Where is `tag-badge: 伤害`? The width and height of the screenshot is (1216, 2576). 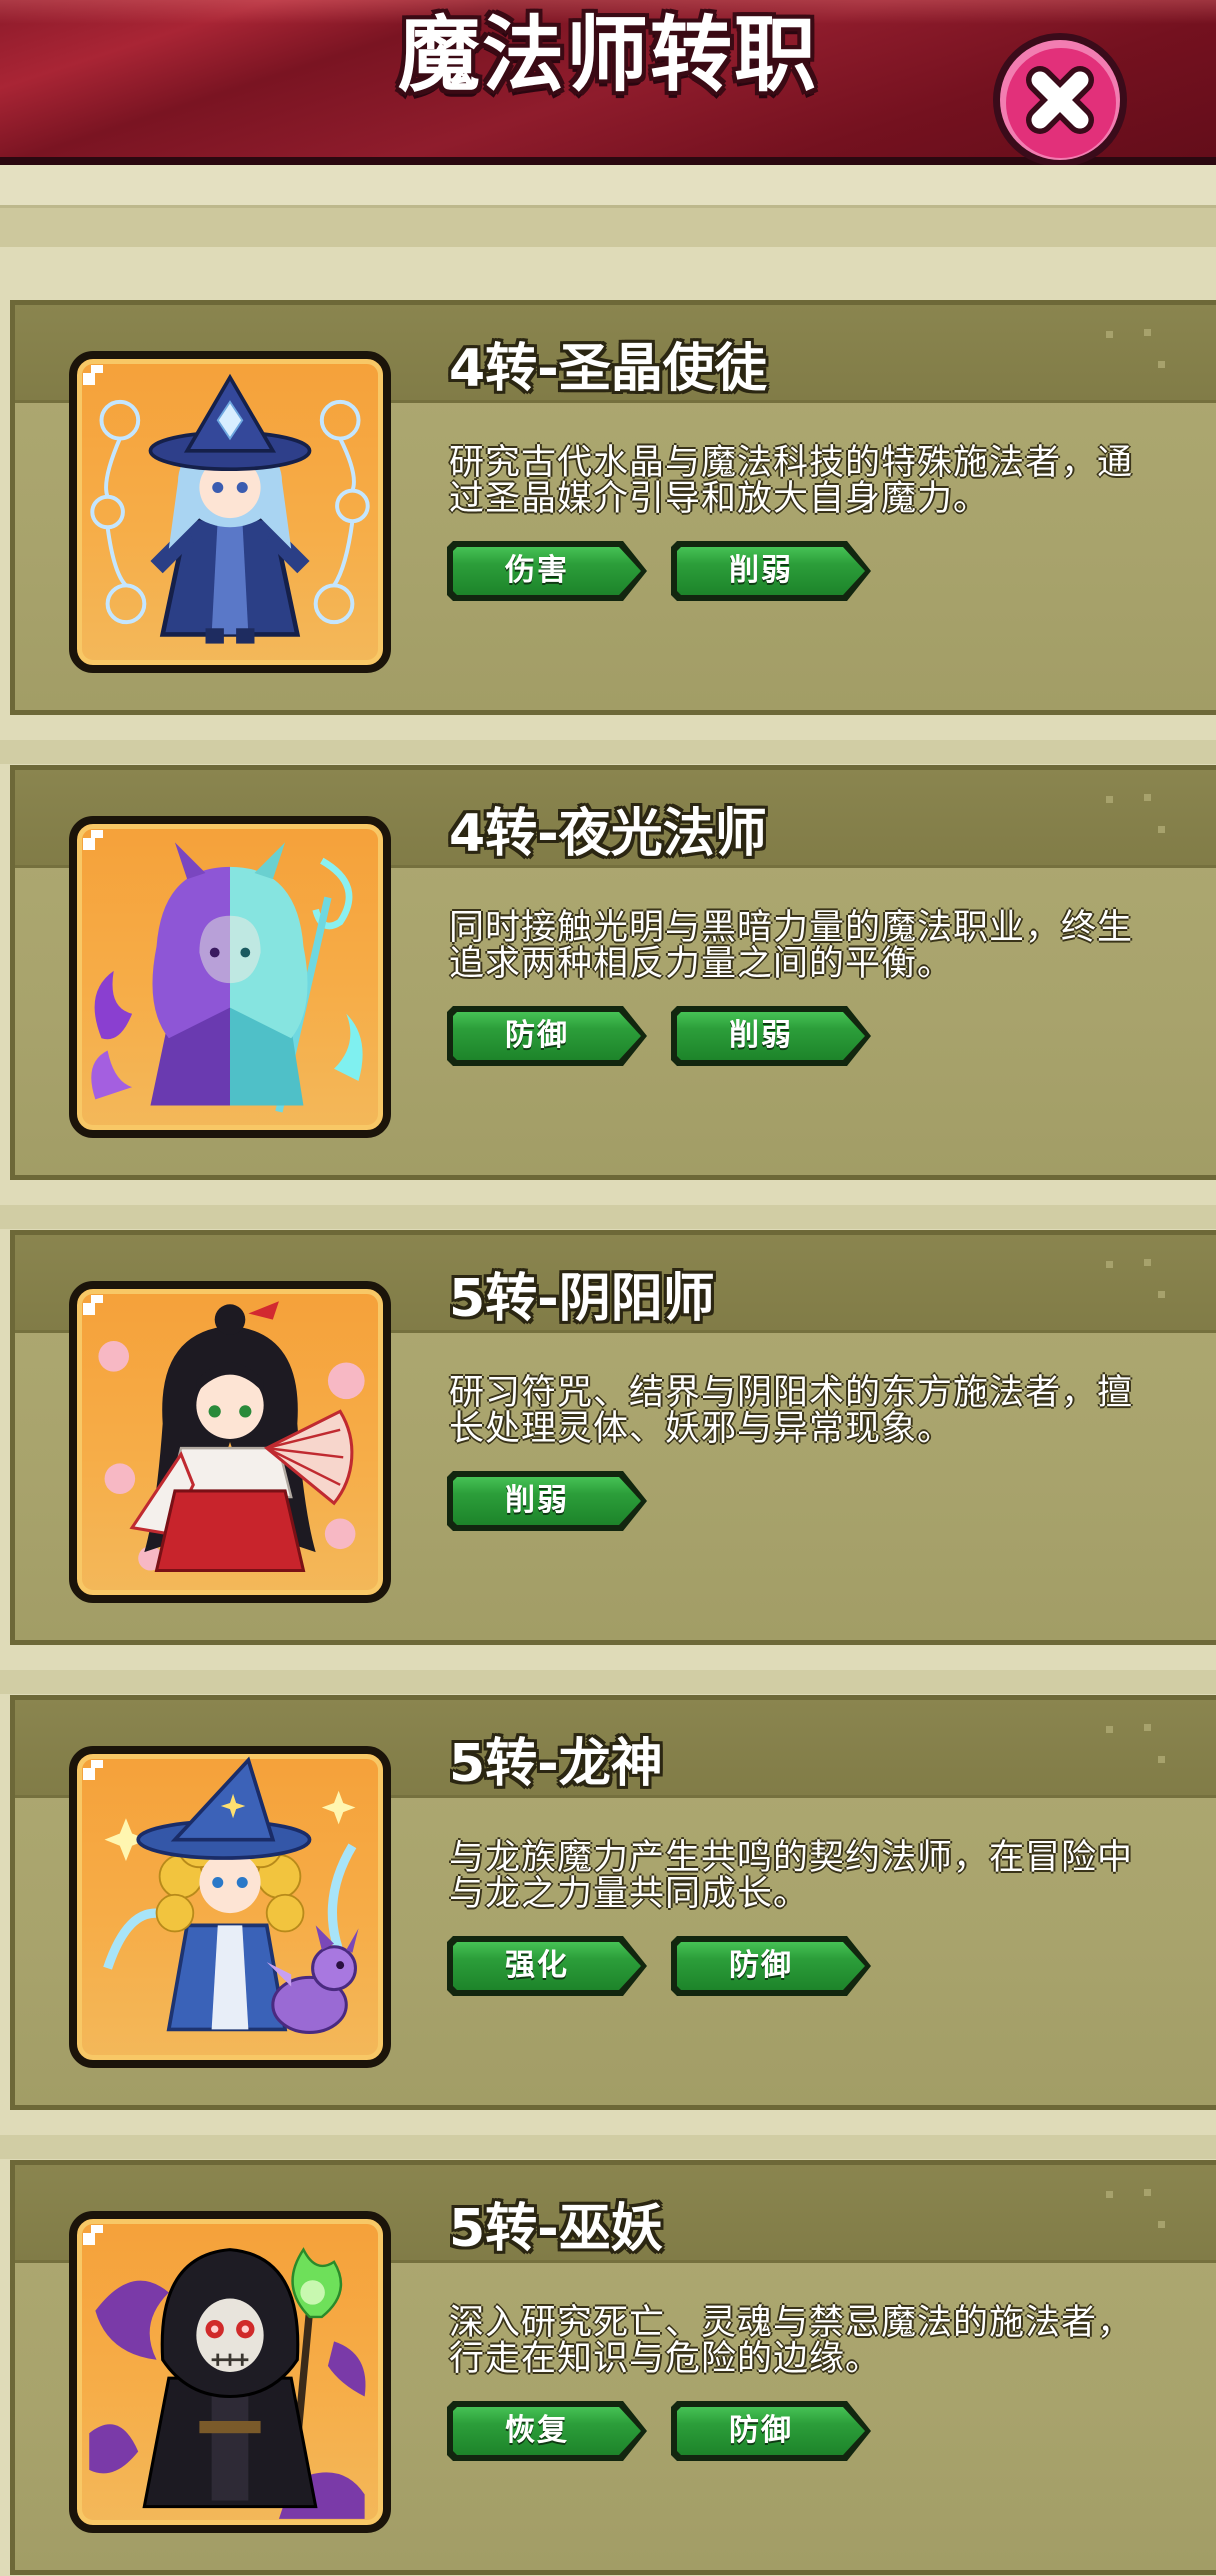 tag-badge: 伤害 is located at coordinates (547, 571).